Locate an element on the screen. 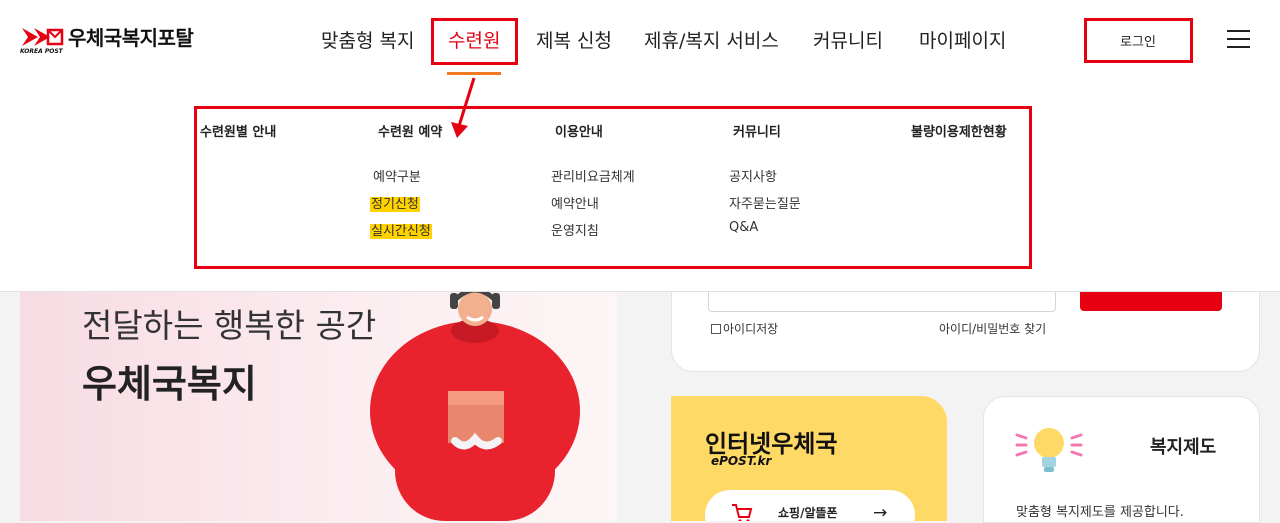  highlighted-text: 실시간신청 is located at coordinates (401, 231).